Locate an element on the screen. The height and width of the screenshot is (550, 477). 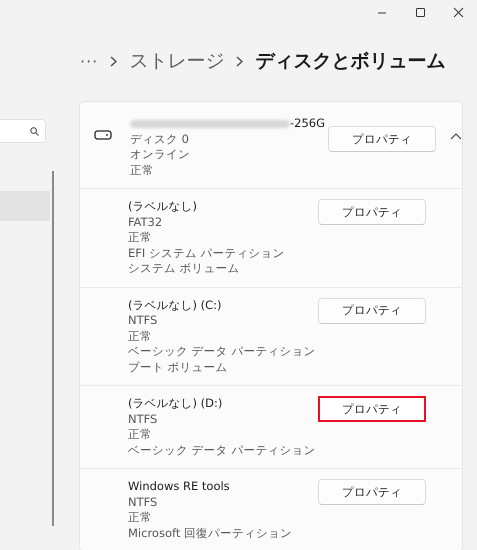
disk-name: -256G is located at coordinates (308, 124).